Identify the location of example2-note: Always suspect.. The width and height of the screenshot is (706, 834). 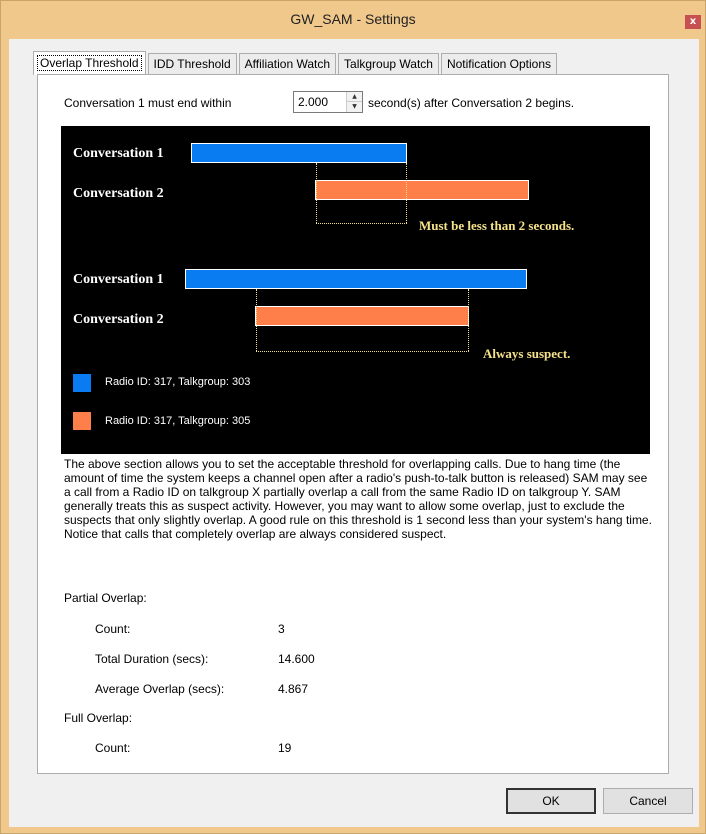
(527, 353).